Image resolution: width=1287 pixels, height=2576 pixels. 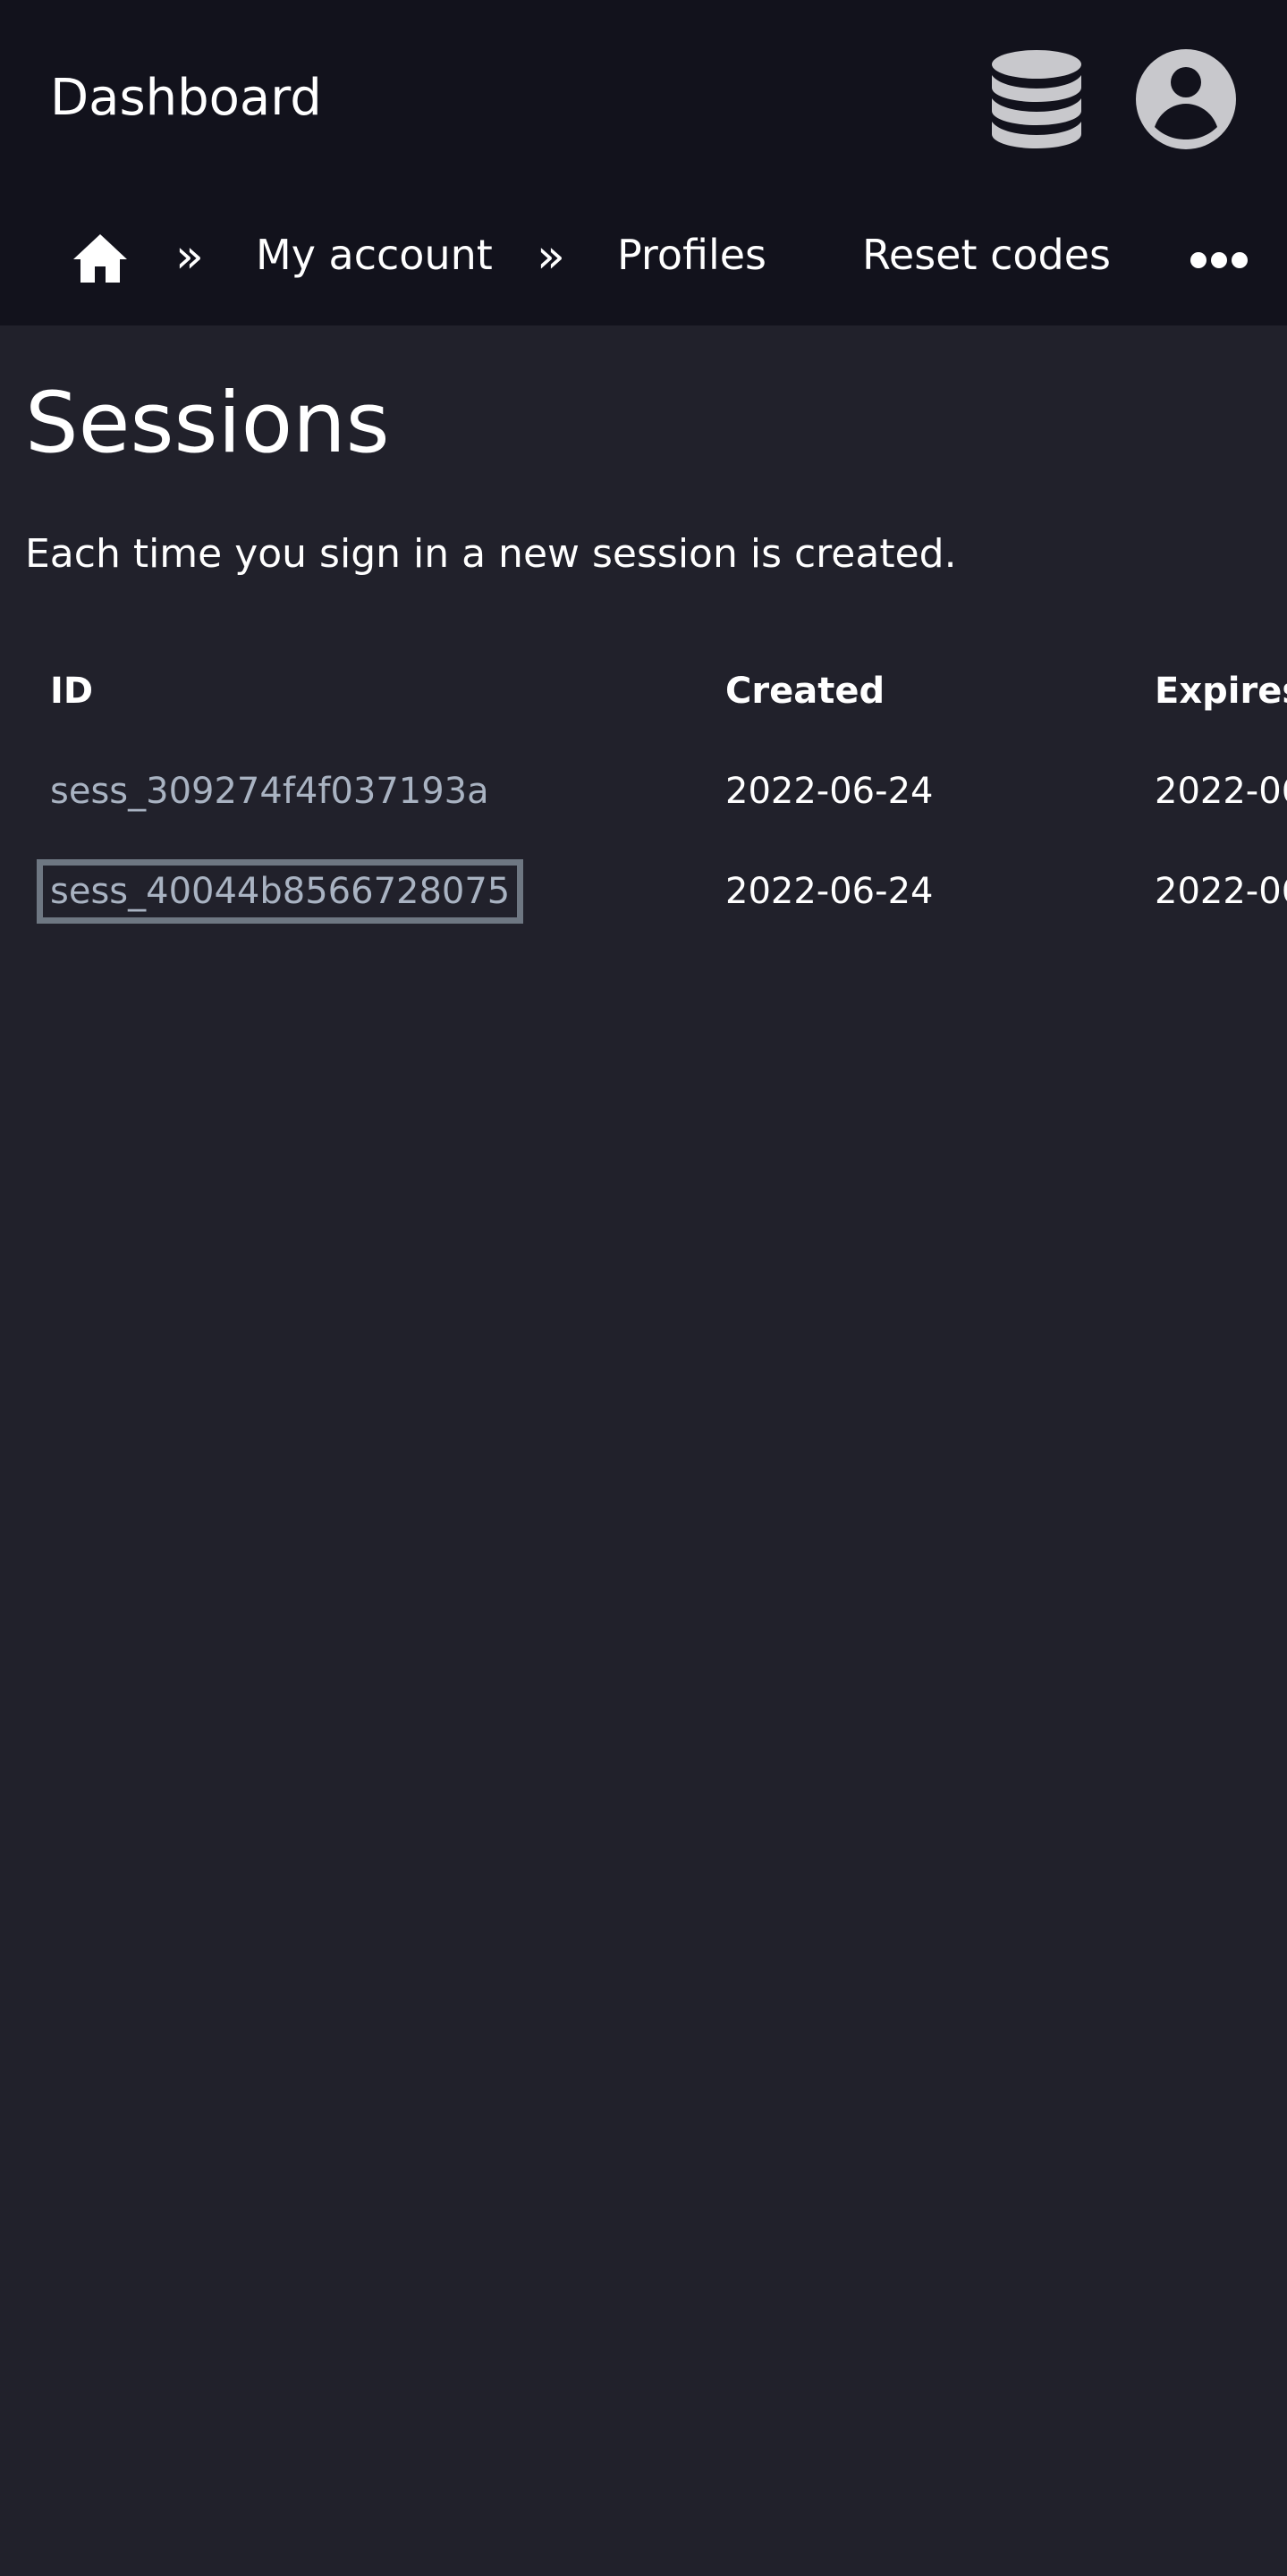 I want to click on column-header-expires: Expires, so click(x=1221, y=691).